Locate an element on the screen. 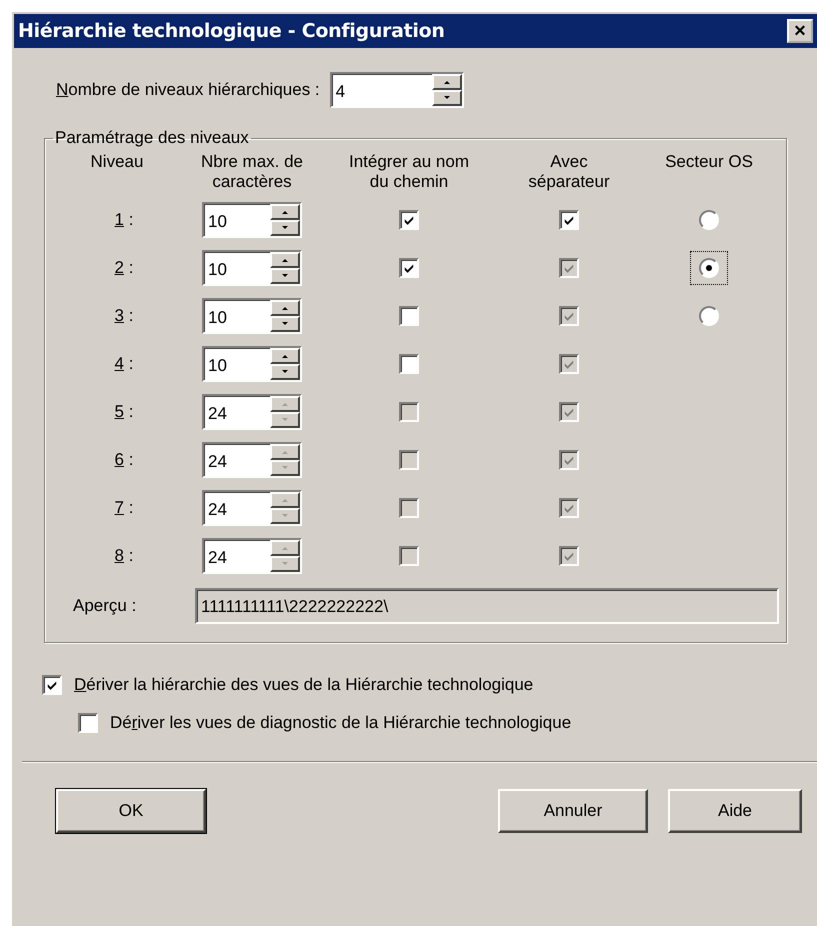 The width and height of the screenshot is (817, 926). preview-field: 1111111111\2222222222\ is located at coordinates (487, 606).